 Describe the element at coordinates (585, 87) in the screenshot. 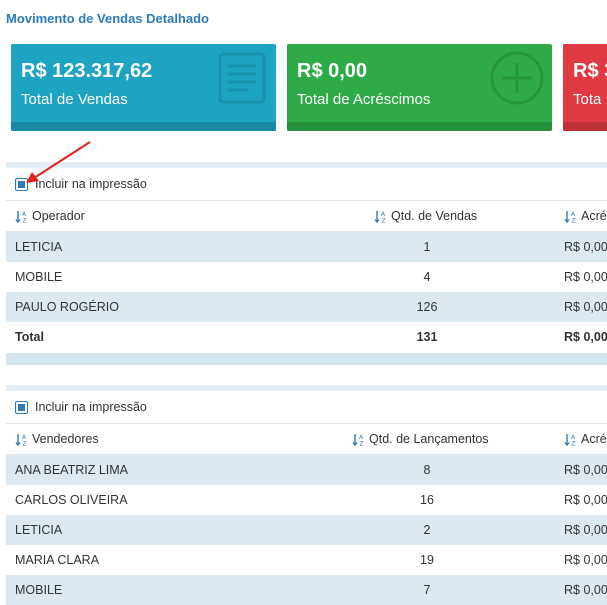

I see `third-summary-card: R$ 3 Tota` at that location.